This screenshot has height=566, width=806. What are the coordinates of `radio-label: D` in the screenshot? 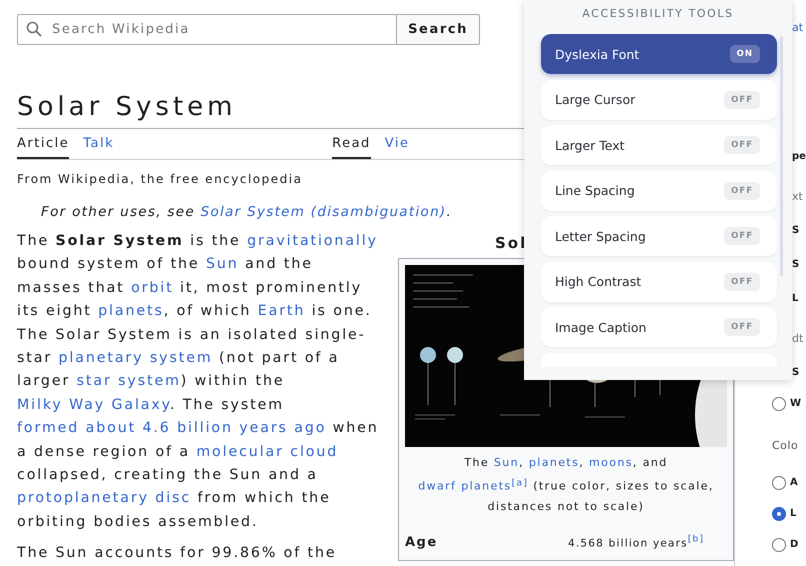 It's located at (794, 545).